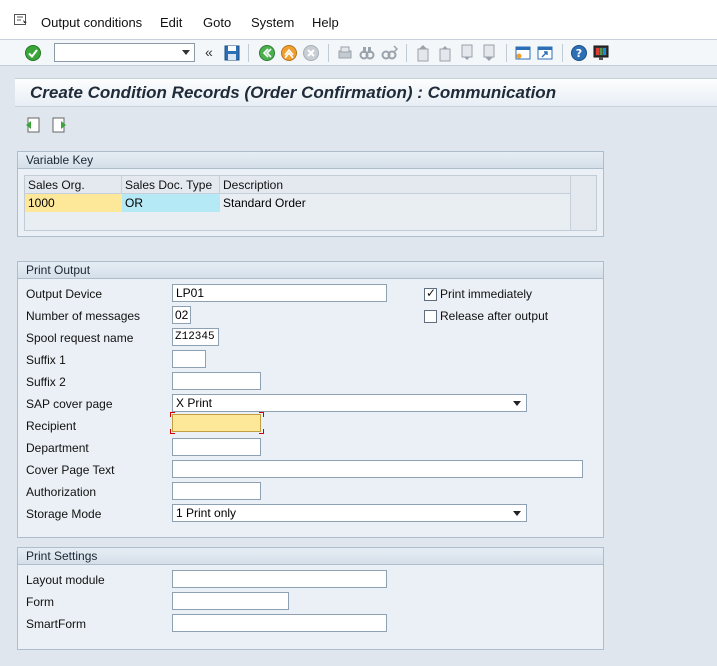 Image resolution: width=717 pixels, height=666 pixels. I want to click on group-title: Print Output, so click(310, 270).